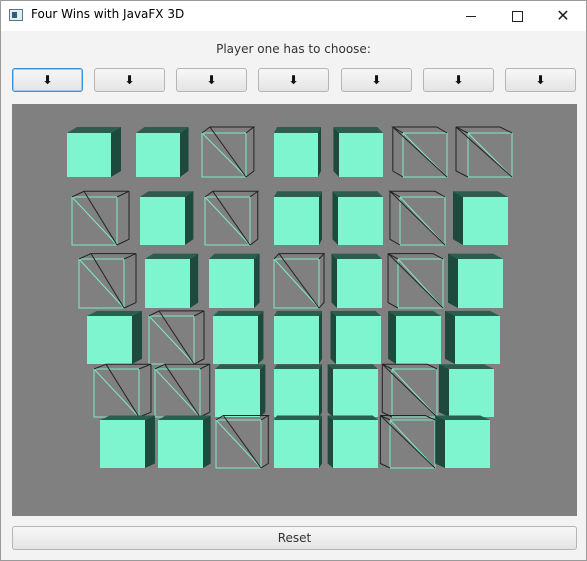 This screenshot has width=587, height=561. I want to click on drop-column-4-button: ⬇, so click(293, 80).